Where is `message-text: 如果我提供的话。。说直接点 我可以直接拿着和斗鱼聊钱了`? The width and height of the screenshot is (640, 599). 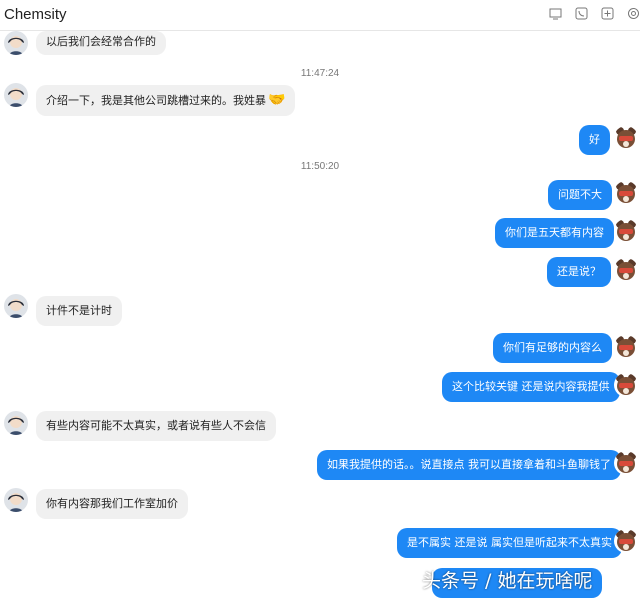
message-text: 如果我提供的话。。说直接点 我可以直接拿着和斗鱼聊钱了 is located at coordinates (469, 464).